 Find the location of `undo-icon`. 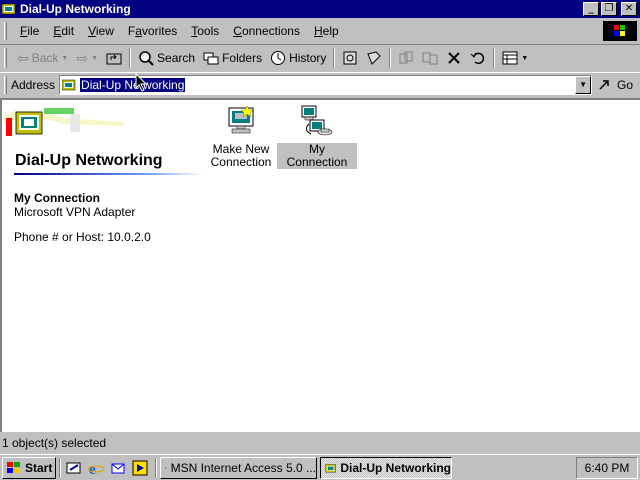

undo-icon is located at coordinates (478, 58).